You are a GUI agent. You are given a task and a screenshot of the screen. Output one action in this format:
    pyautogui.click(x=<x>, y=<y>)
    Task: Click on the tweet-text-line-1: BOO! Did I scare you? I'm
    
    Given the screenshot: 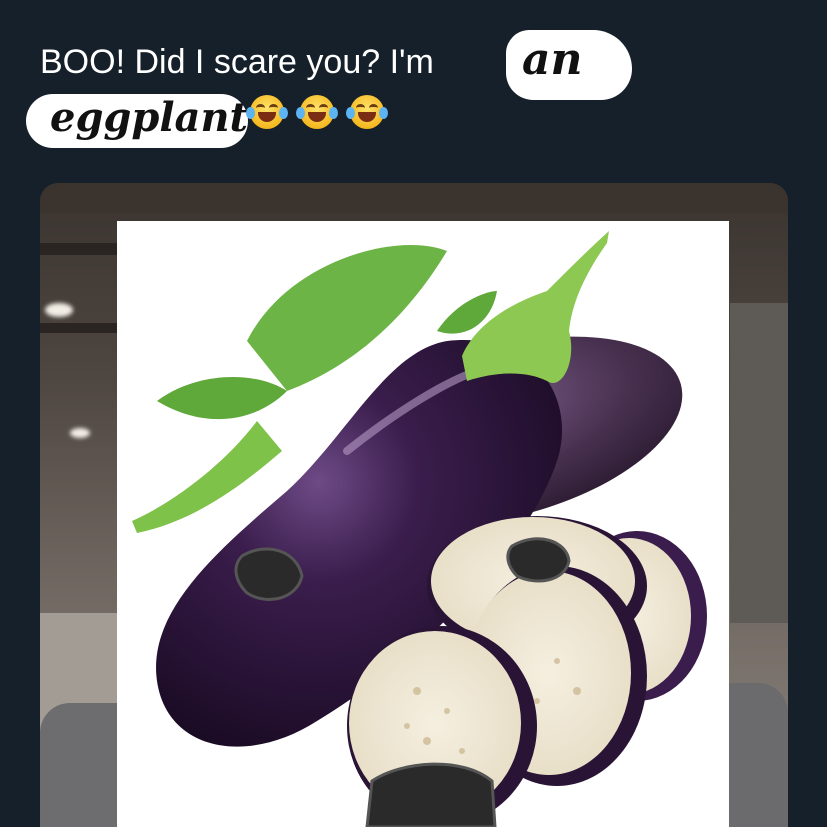 What is the action you would take?
    pyautogui.click(x=237, y=62)
    